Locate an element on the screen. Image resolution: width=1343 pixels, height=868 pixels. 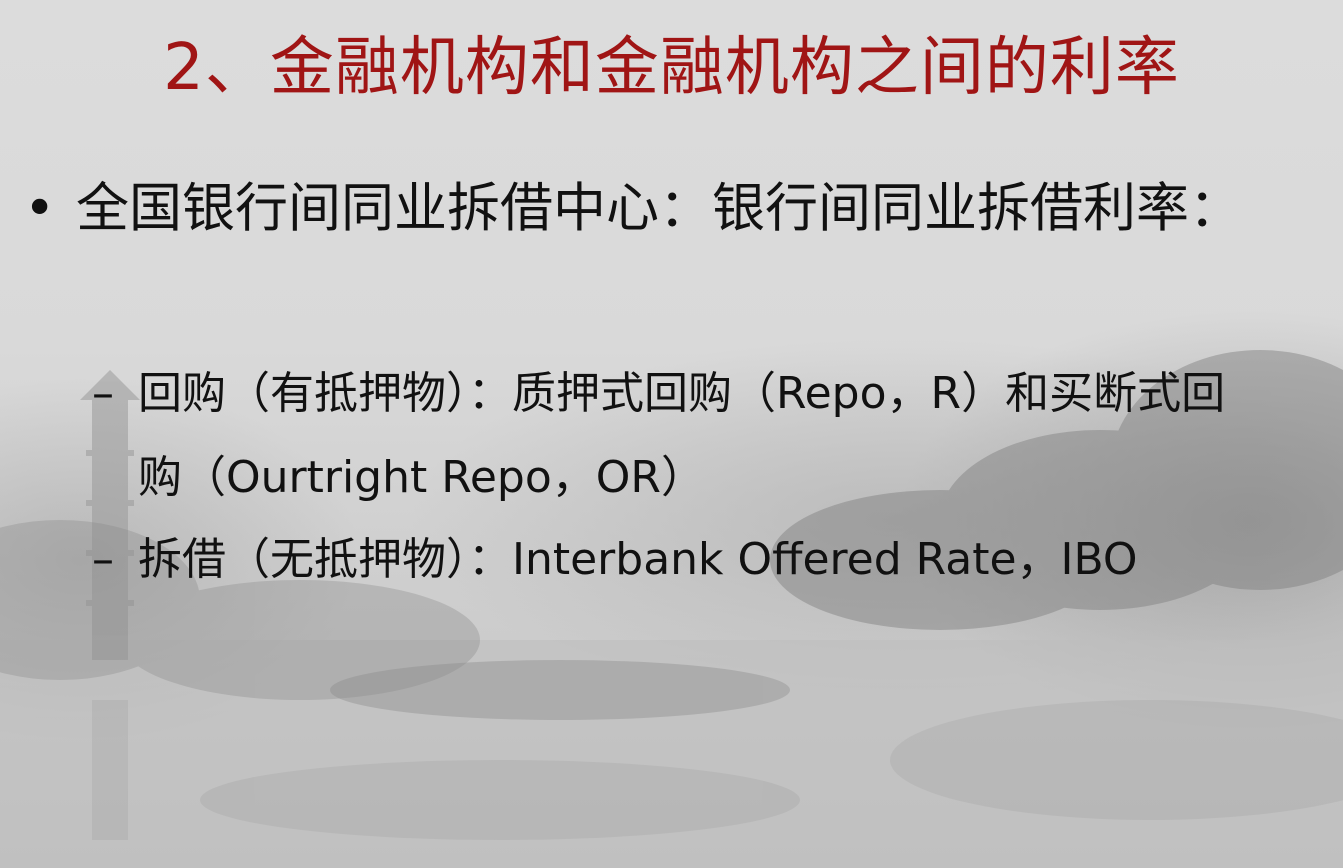
sub-item-text: 拆借（无抵押物）：Interbank Offered Rate，IBO is located at coordinates (638, 559).